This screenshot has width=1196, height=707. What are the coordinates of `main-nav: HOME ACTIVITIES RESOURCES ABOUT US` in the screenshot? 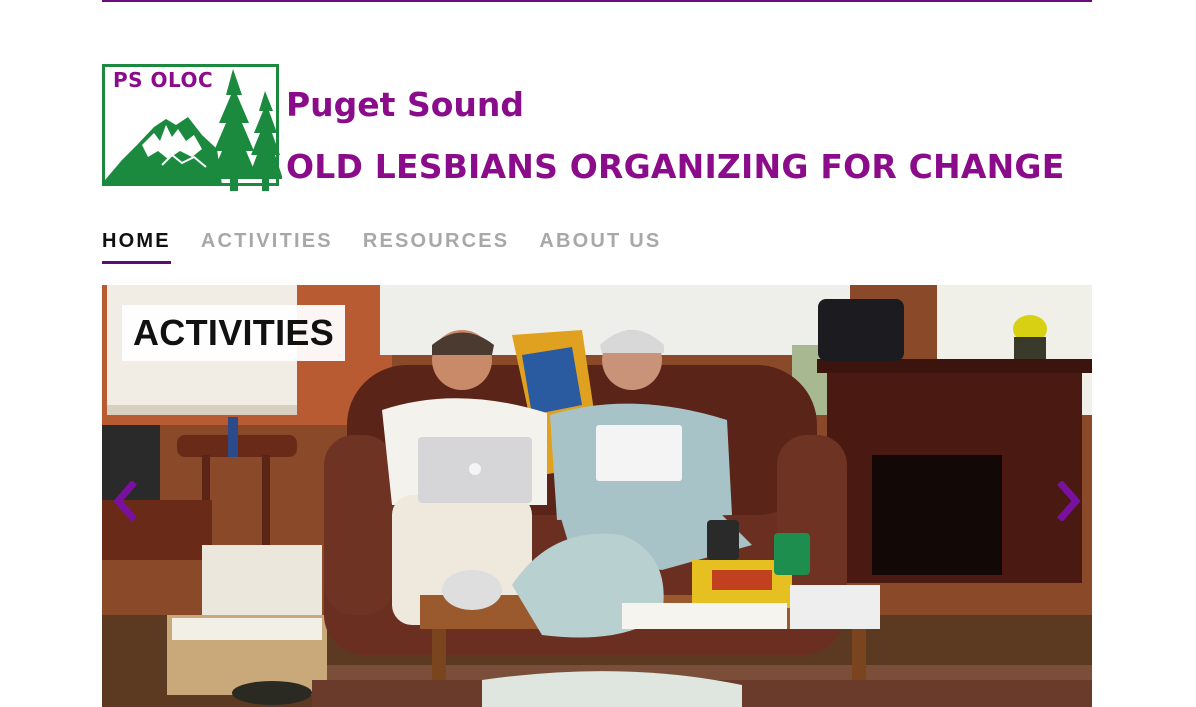 It's located at (396, 246).